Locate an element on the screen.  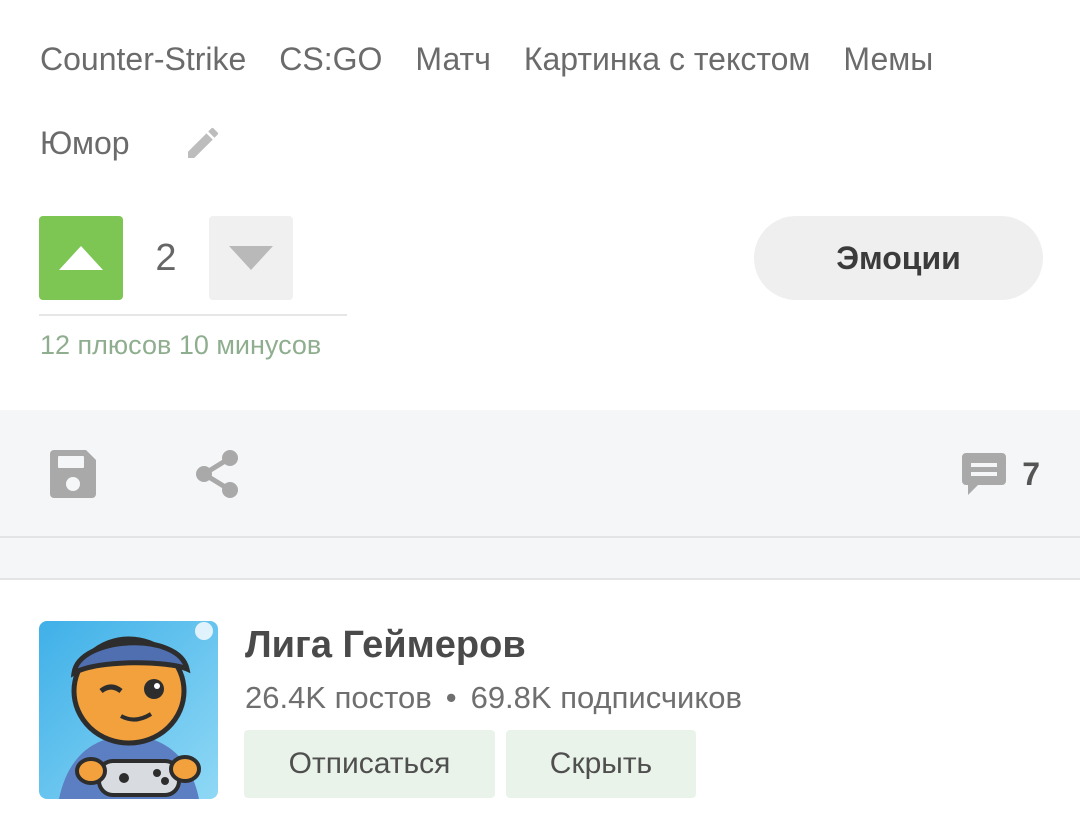
rating-widget: 2 is located at coordinates (166, 258).